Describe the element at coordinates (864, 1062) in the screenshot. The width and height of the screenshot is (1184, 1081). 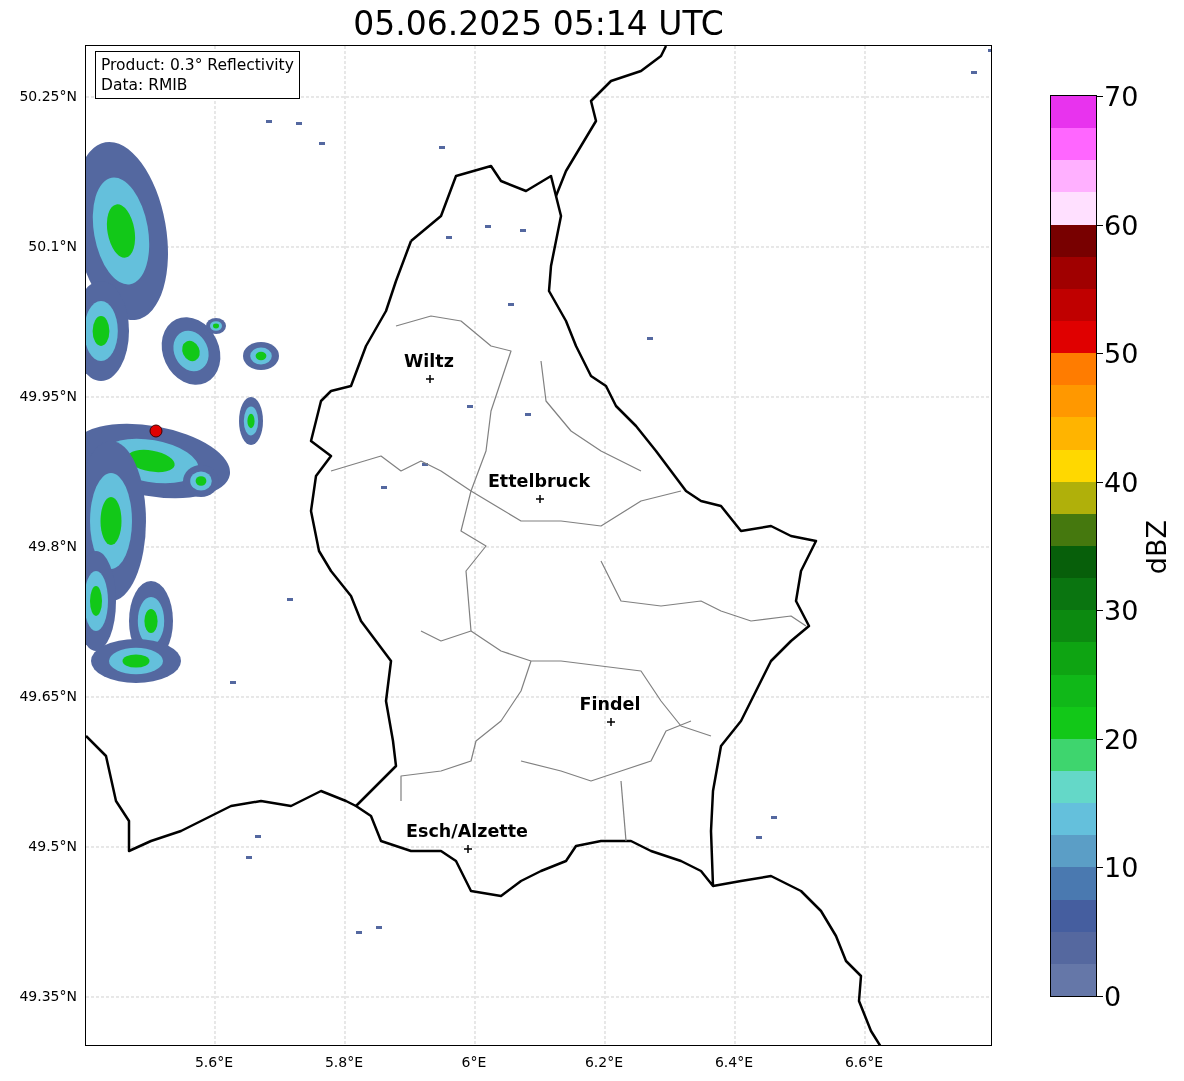
I see `longitude-label: 6.6°E` at that location.